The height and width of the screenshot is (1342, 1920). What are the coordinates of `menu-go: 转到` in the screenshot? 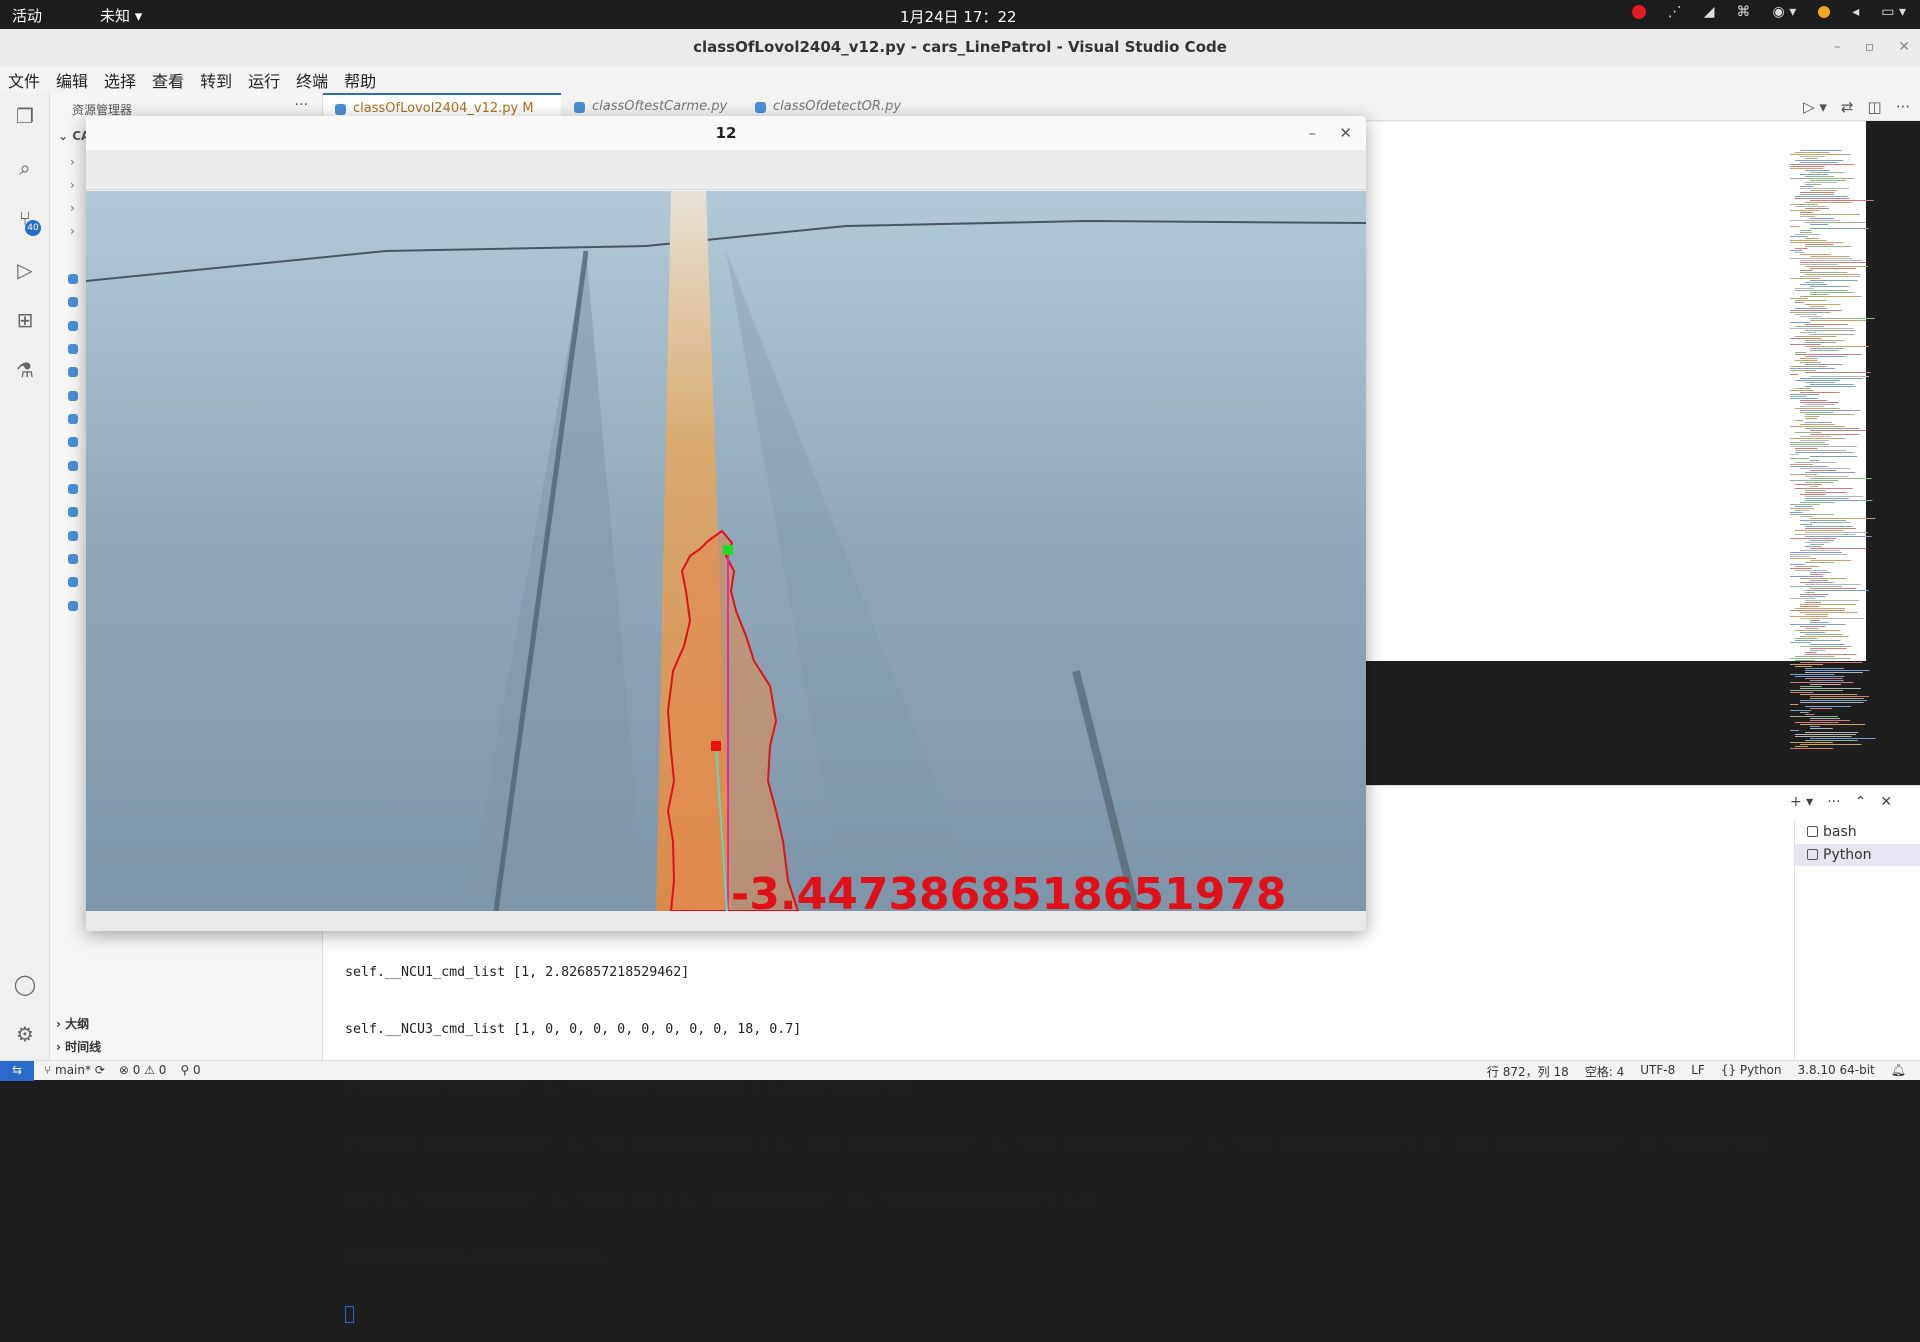 It's located at (216, 80).